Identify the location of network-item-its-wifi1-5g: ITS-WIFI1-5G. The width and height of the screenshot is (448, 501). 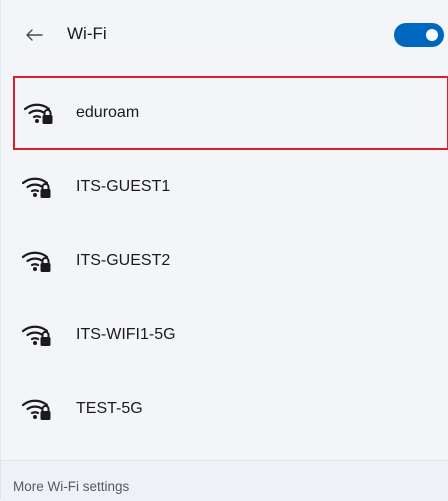
(224, 335).